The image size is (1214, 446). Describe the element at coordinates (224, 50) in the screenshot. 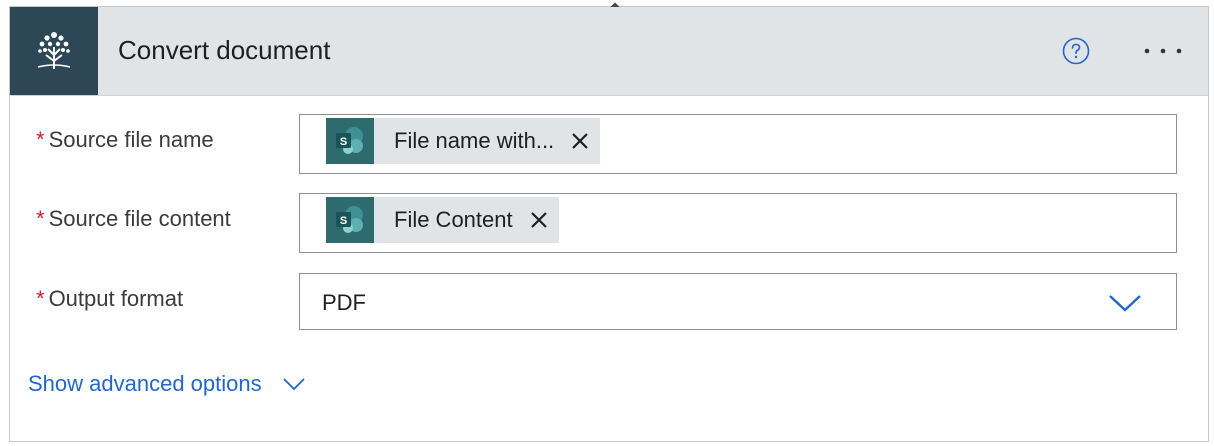

I see `action-title: Convert document` at that location.